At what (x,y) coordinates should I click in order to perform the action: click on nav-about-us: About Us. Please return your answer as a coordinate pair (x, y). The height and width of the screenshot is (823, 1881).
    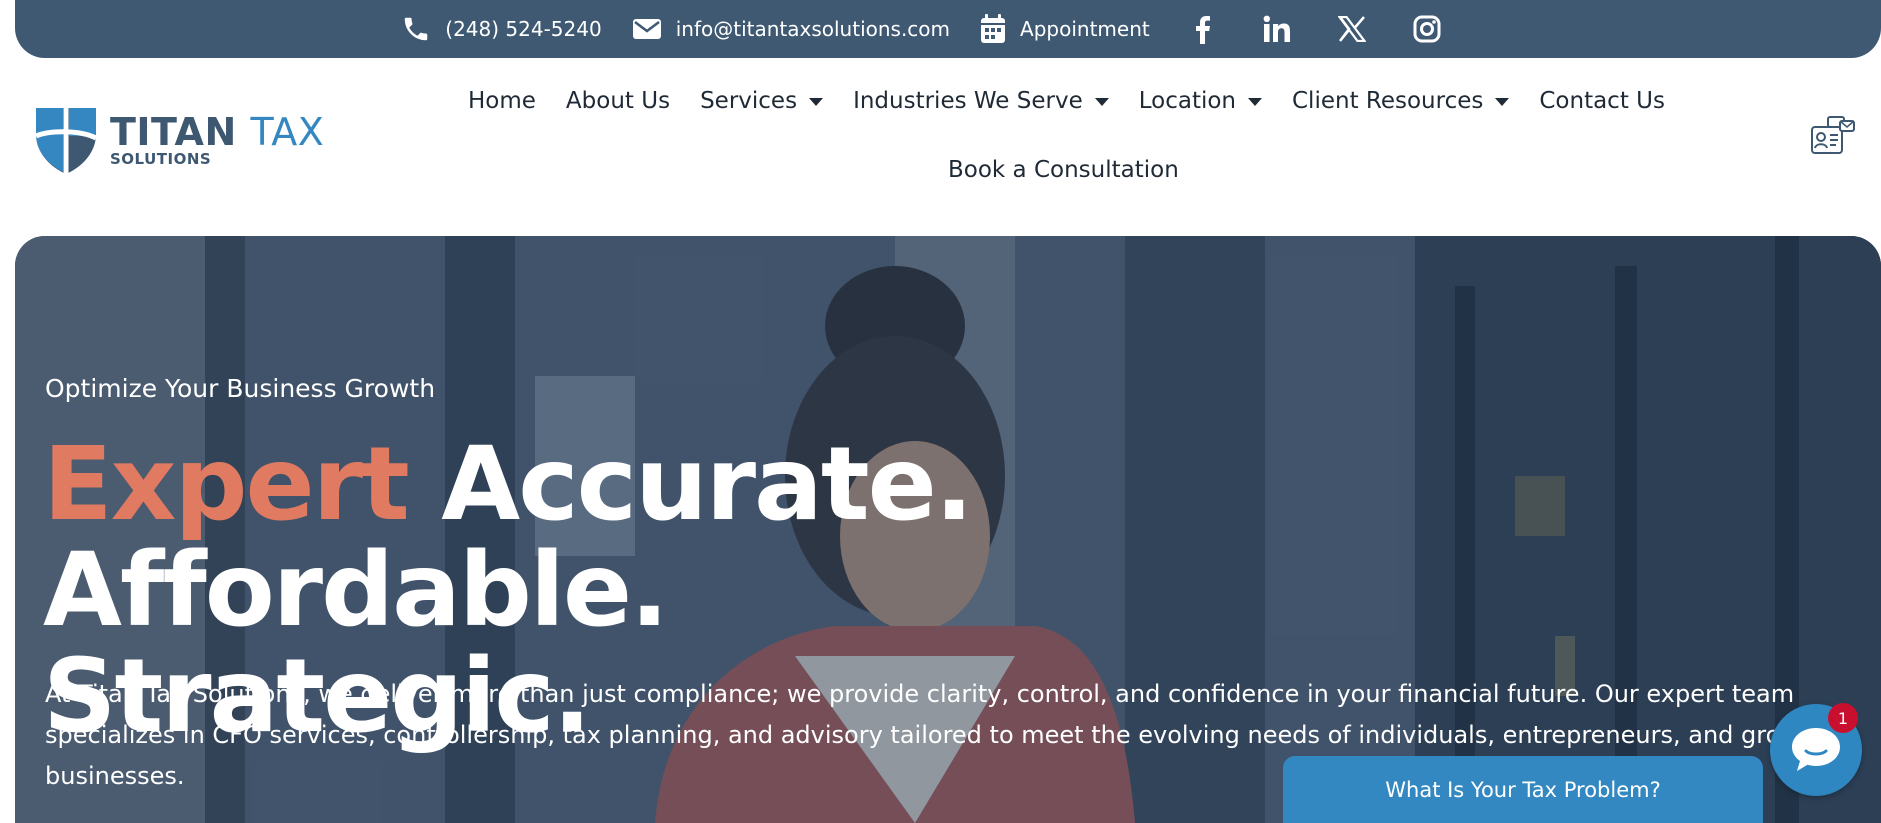
    Looking at the image, I should click on (618, 101).